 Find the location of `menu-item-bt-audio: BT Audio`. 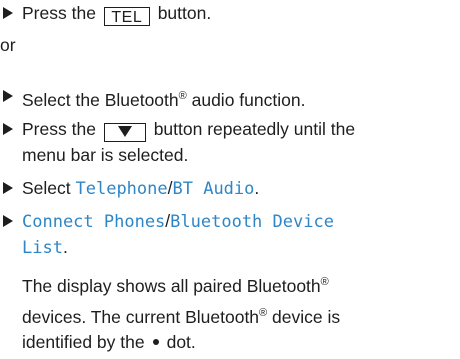

menu-item-bt-audio: BT Audio is located at coordinates (213, 189).